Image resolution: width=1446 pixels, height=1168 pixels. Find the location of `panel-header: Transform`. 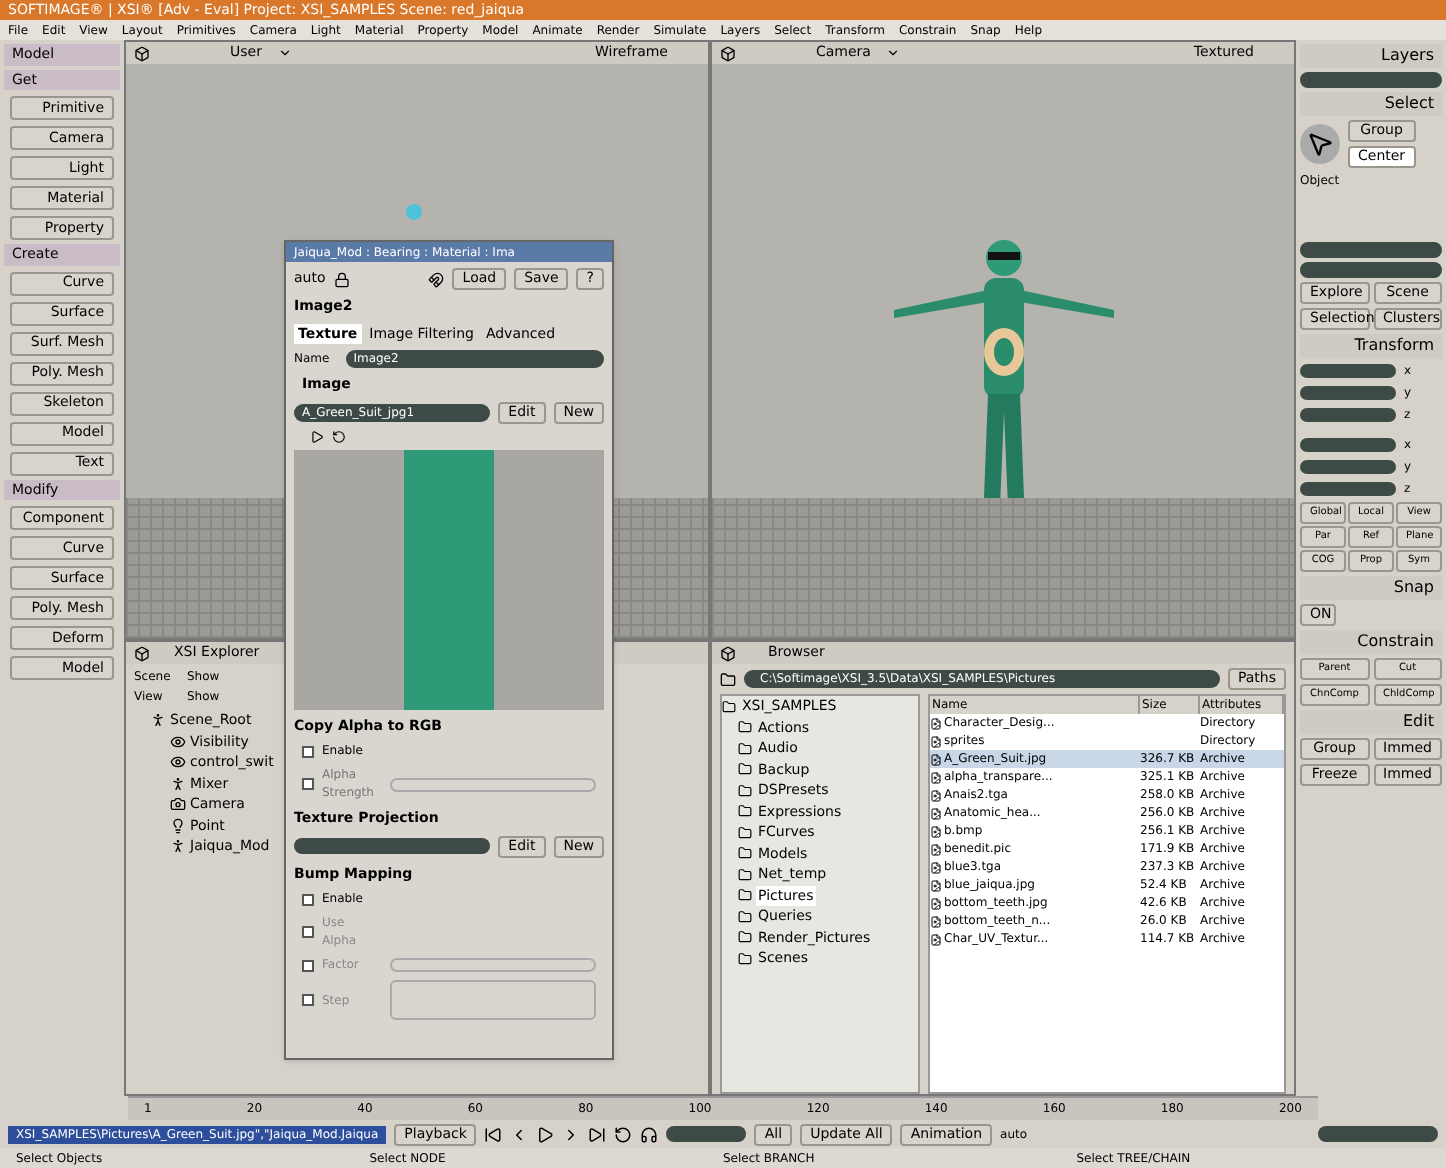

panel-header: Transform is located at coordinates (1371, 346).